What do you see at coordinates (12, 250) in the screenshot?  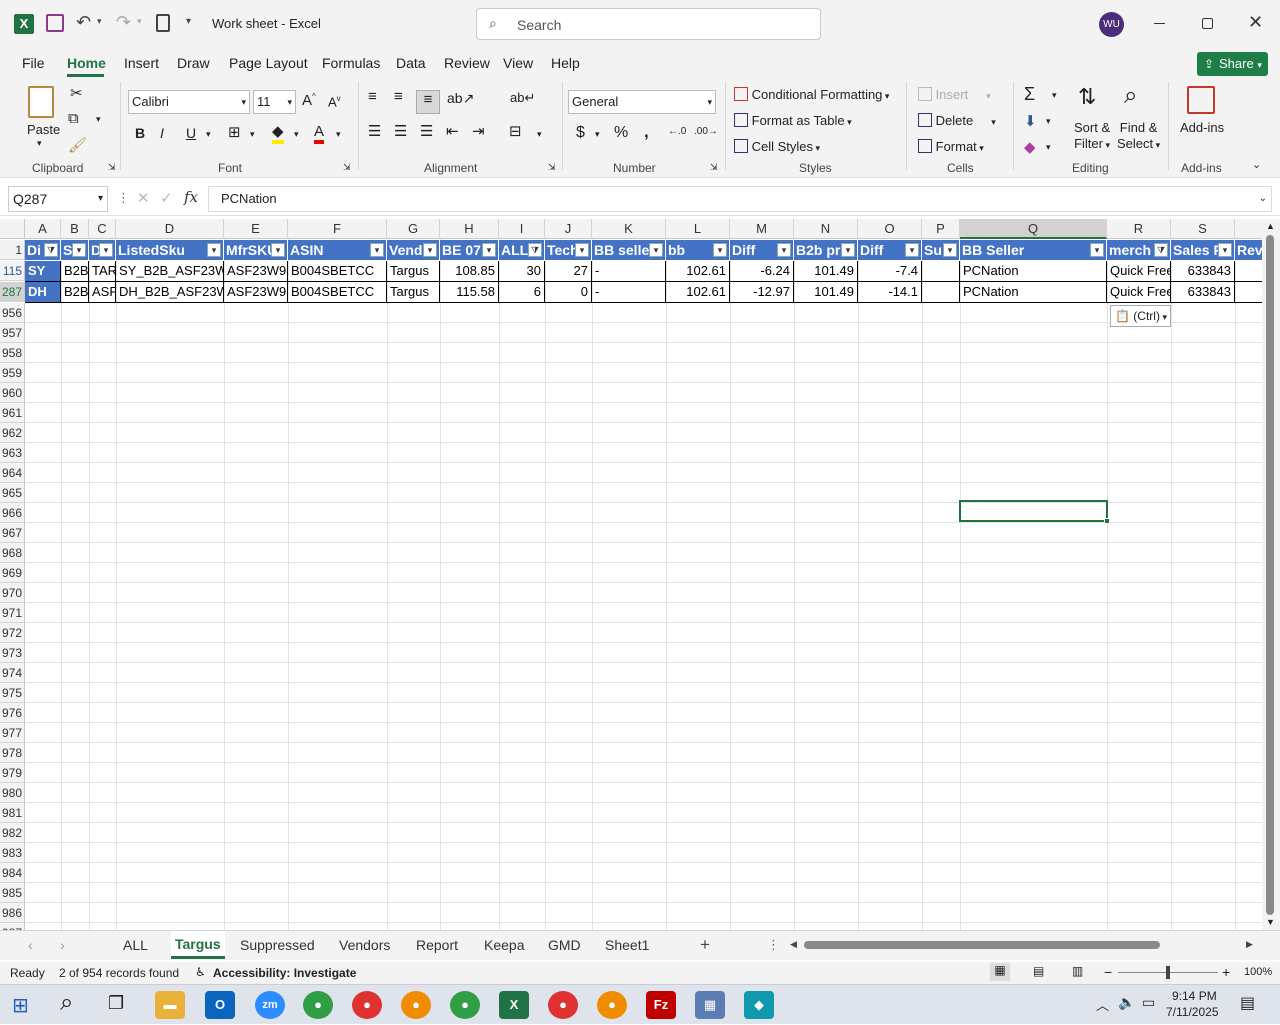 I see `row-header: 1` at bounding box center [12, 250].